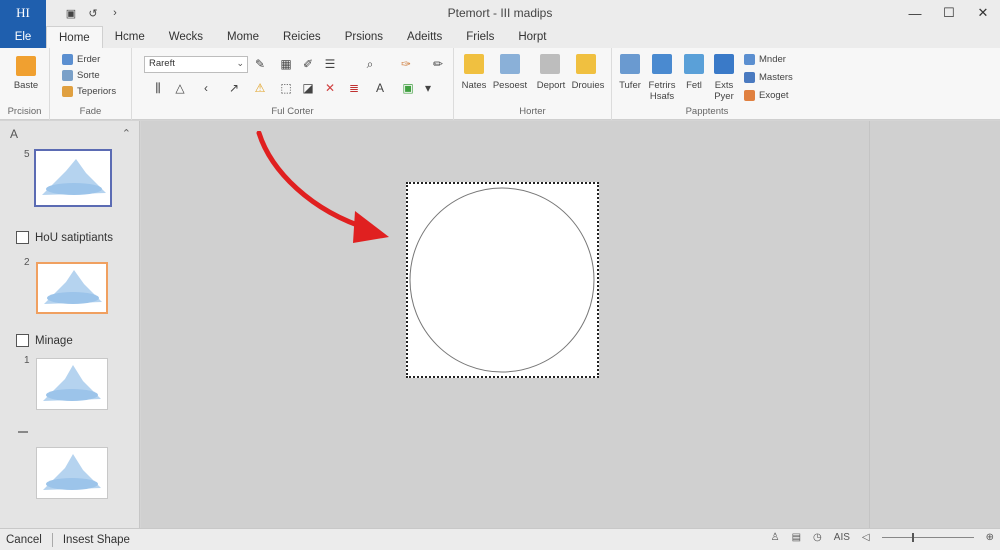 The height and width of the screenshot is (550, 1000). Describe the element at coordinates (260, 88) in the screenshot. I see `warning-icon: ⚠` at that location.